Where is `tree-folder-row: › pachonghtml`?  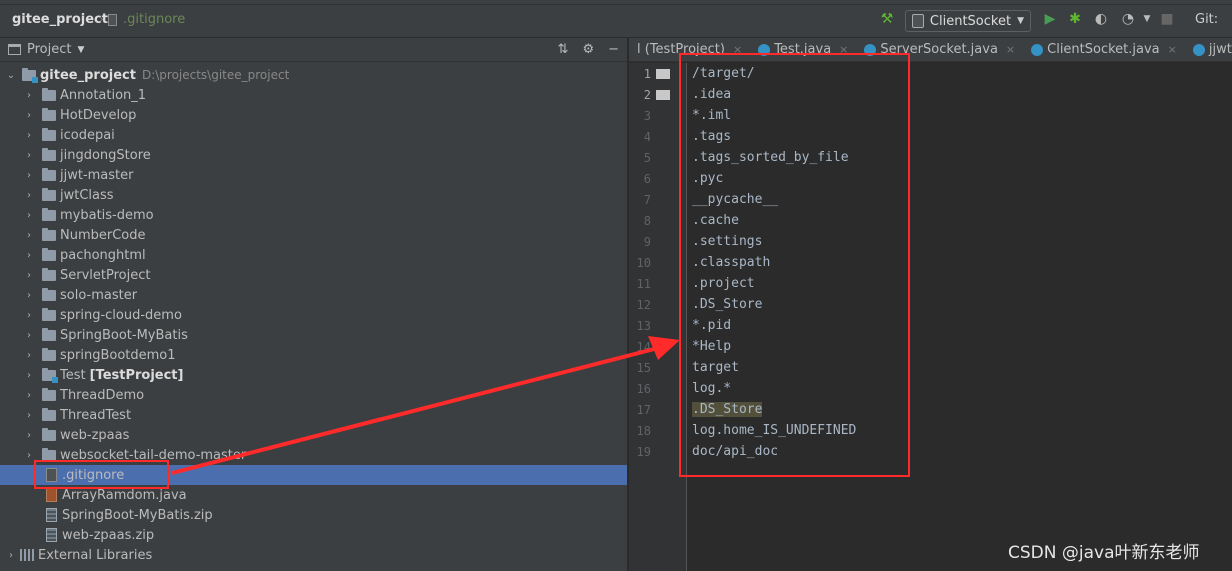 tree-folder-row: › pachonghtml is located at coordinates (313, 255).